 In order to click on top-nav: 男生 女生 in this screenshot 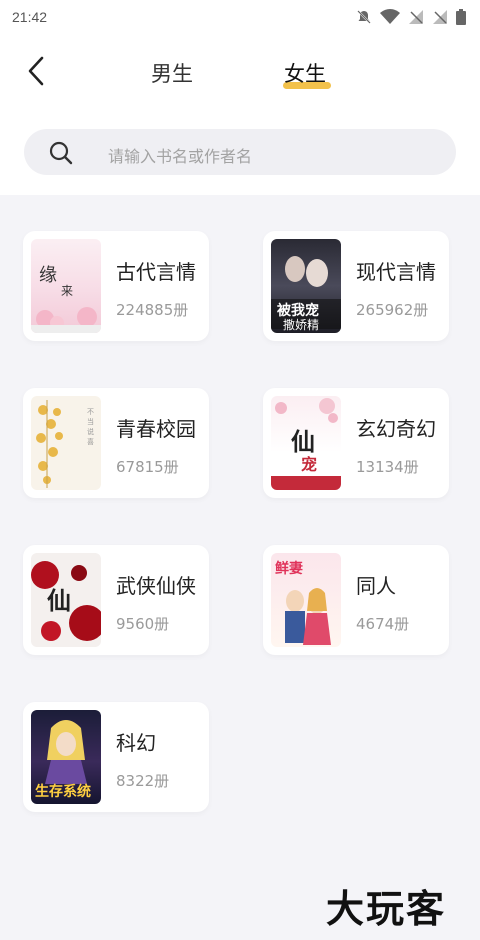, I will do `click(240, 72)`.